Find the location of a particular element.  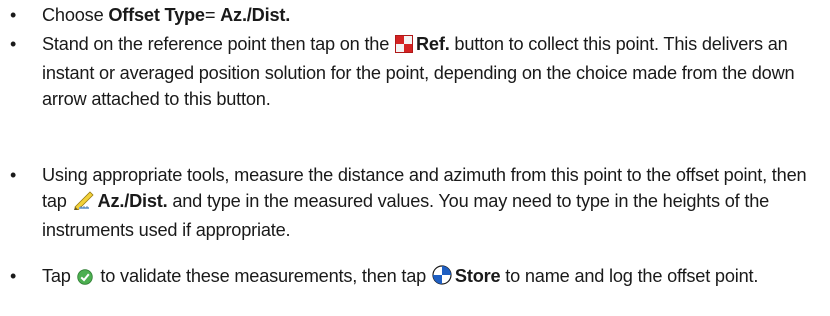

text-run: Choose is located at coordinates (75, 15).